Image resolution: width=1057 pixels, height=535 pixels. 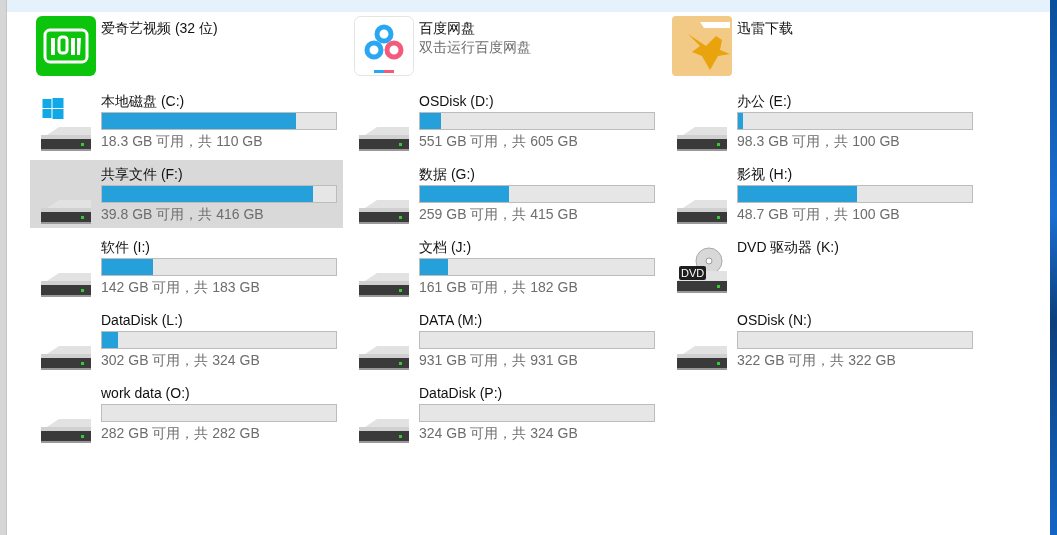 What do you see at coordinates (182, 141) in the screenshot?
I see `space-text: 18.3 GB 可用，共 110 GB` at bounding box center [182, 141].